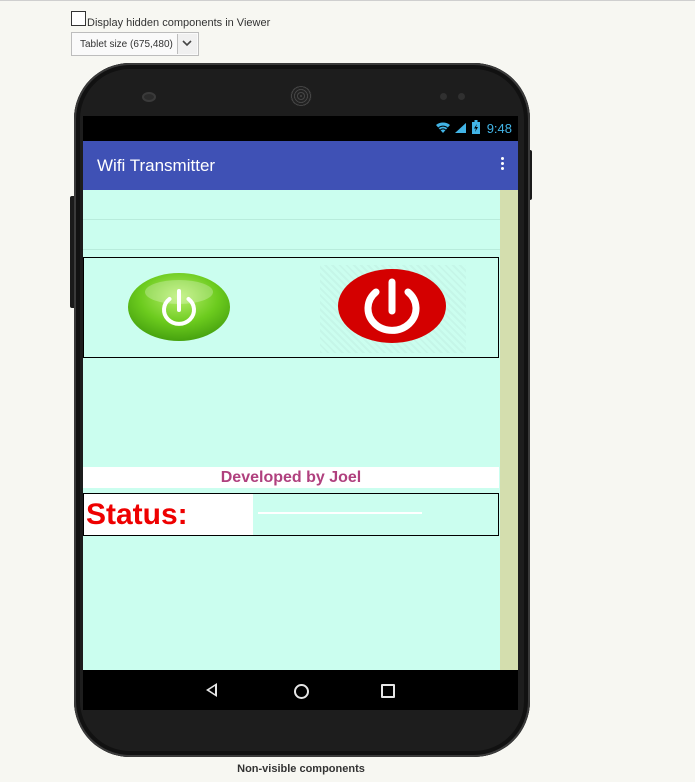  Describe the element at coordinates (340, 513) in the screenshot. I see `status-value` at that location.